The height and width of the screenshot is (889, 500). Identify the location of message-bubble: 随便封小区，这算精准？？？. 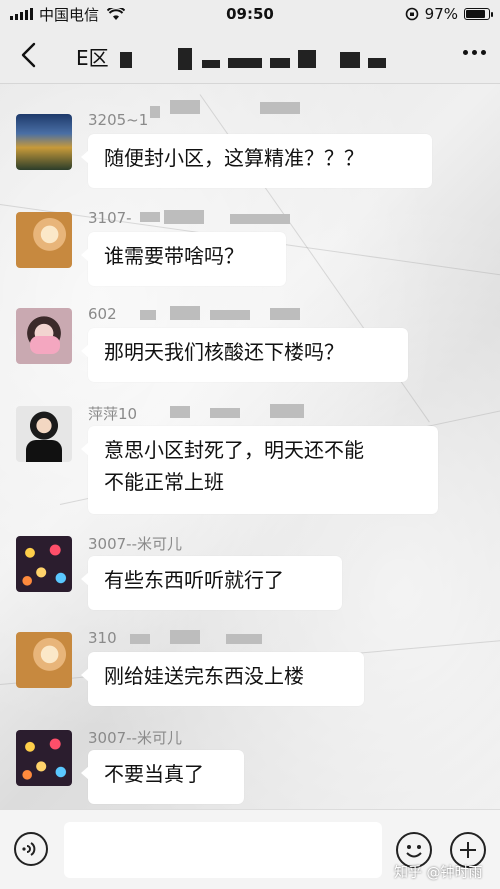
(256, 161).